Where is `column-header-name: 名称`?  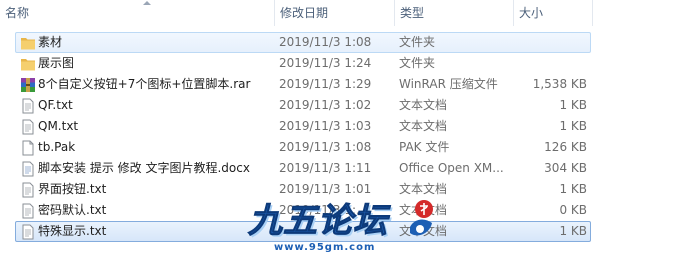
column-header-name: 名称 is located at coordinates (135, 13).